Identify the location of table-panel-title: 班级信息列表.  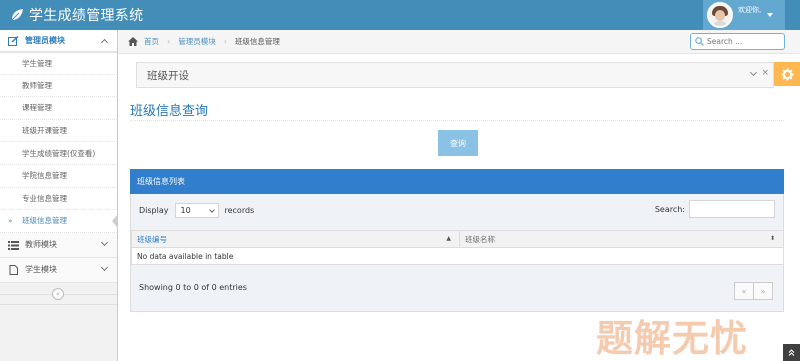
(161, 181).